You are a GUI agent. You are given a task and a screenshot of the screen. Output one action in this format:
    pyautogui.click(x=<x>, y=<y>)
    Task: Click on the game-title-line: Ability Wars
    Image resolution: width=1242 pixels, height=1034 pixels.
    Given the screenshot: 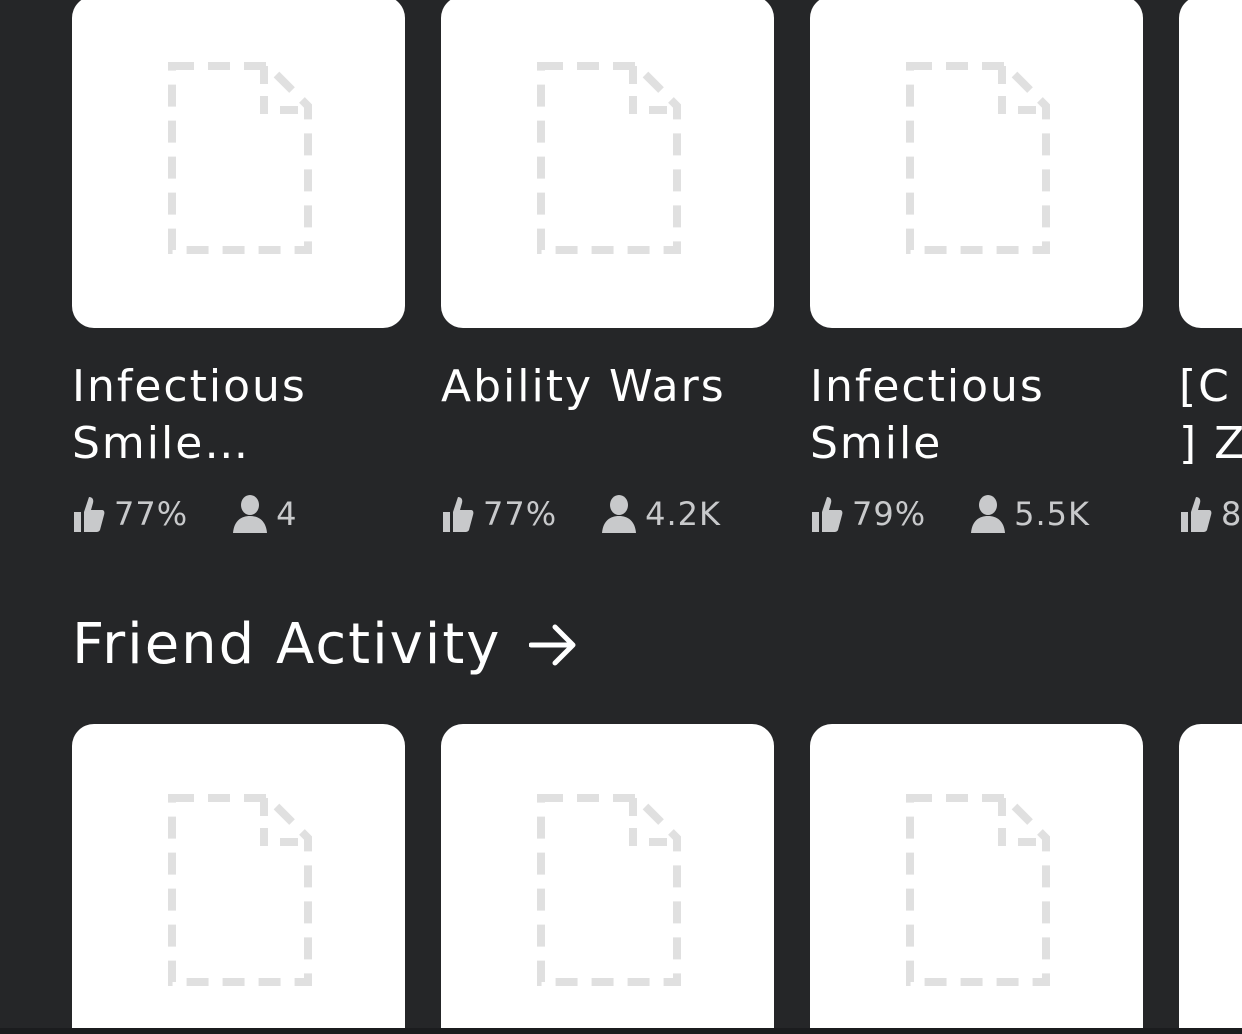 What is the action you would take?
    pyautogui.click(x=583, y=386)
    